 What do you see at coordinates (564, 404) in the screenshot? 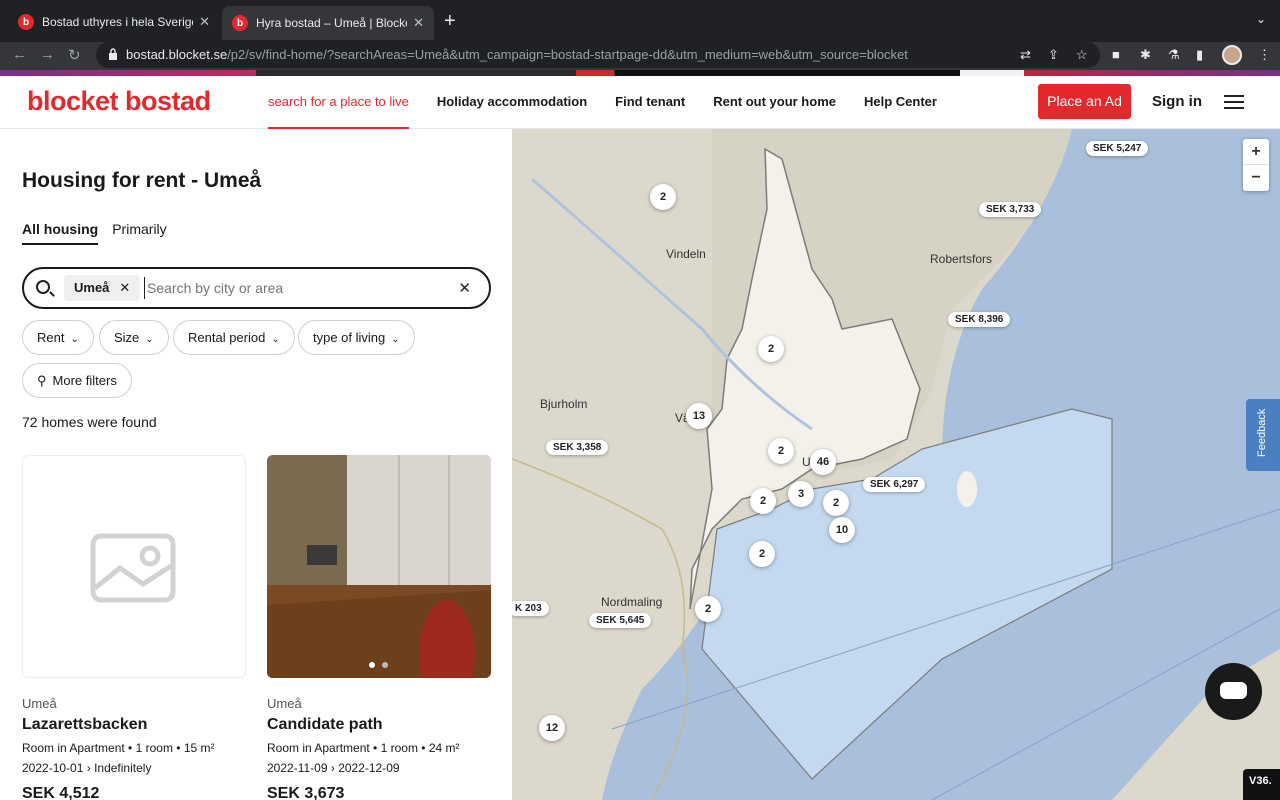
I see `map-label-bjurholm: Bjurholm` at bounding box center [564, 404].